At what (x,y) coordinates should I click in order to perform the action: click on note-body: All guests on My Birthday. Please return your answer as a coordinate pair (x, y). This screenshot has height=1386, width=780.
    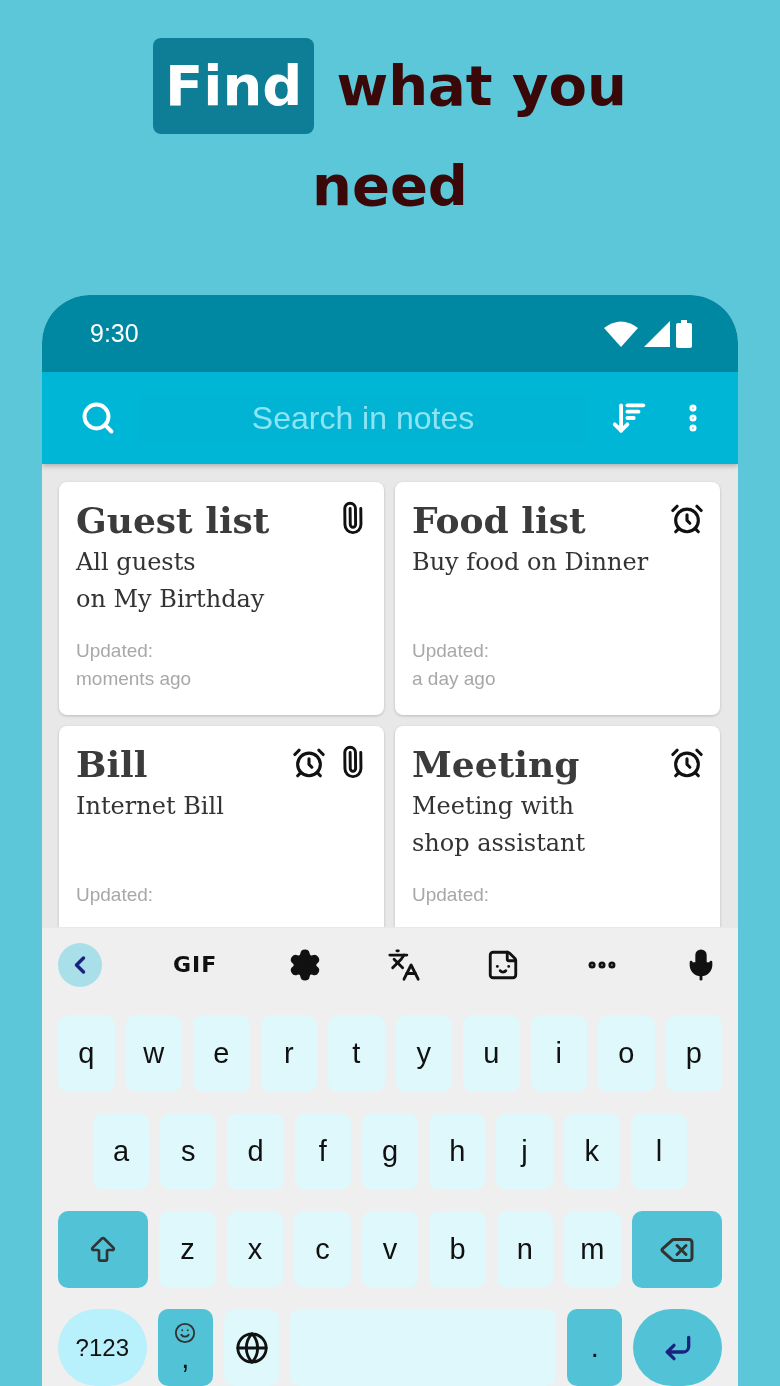
    Looking at the image, I should click on (171, 581).